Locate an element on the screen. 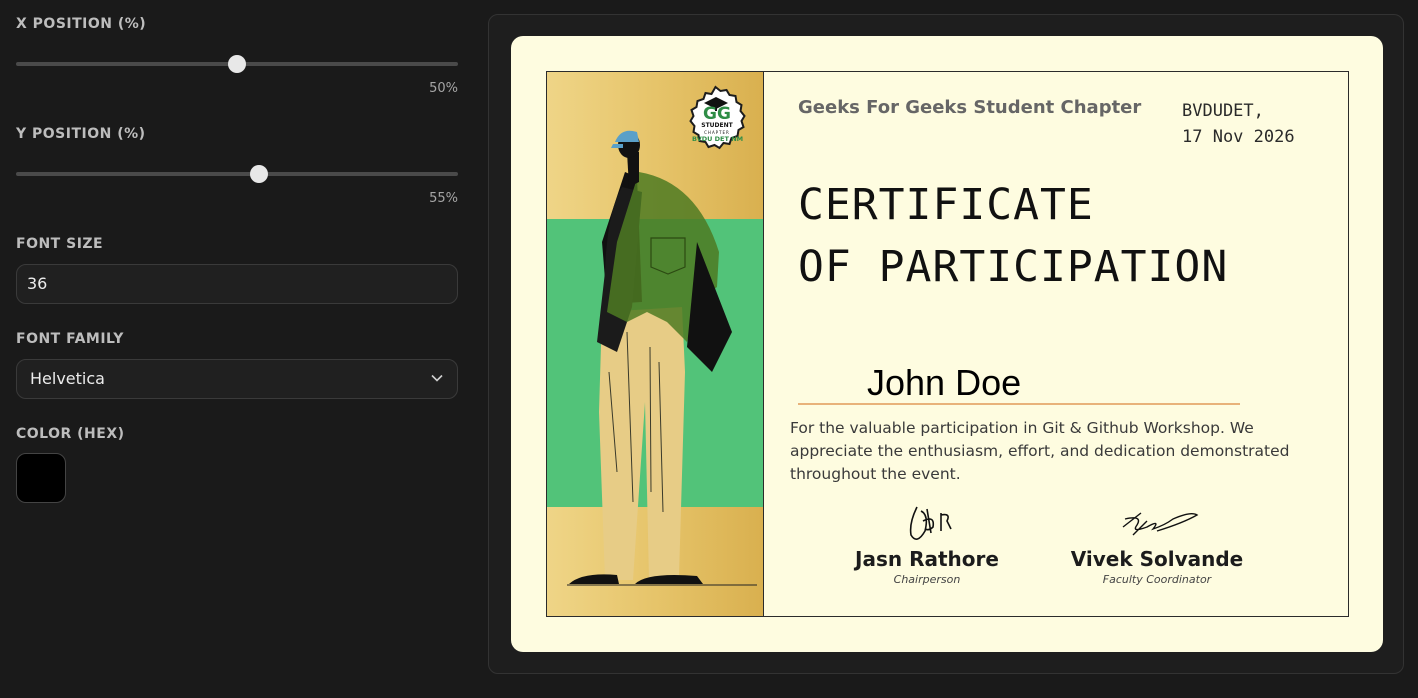 This screenshot has height=698, width=1418. y-position-value: 55% is located at coordinates (443, 198).